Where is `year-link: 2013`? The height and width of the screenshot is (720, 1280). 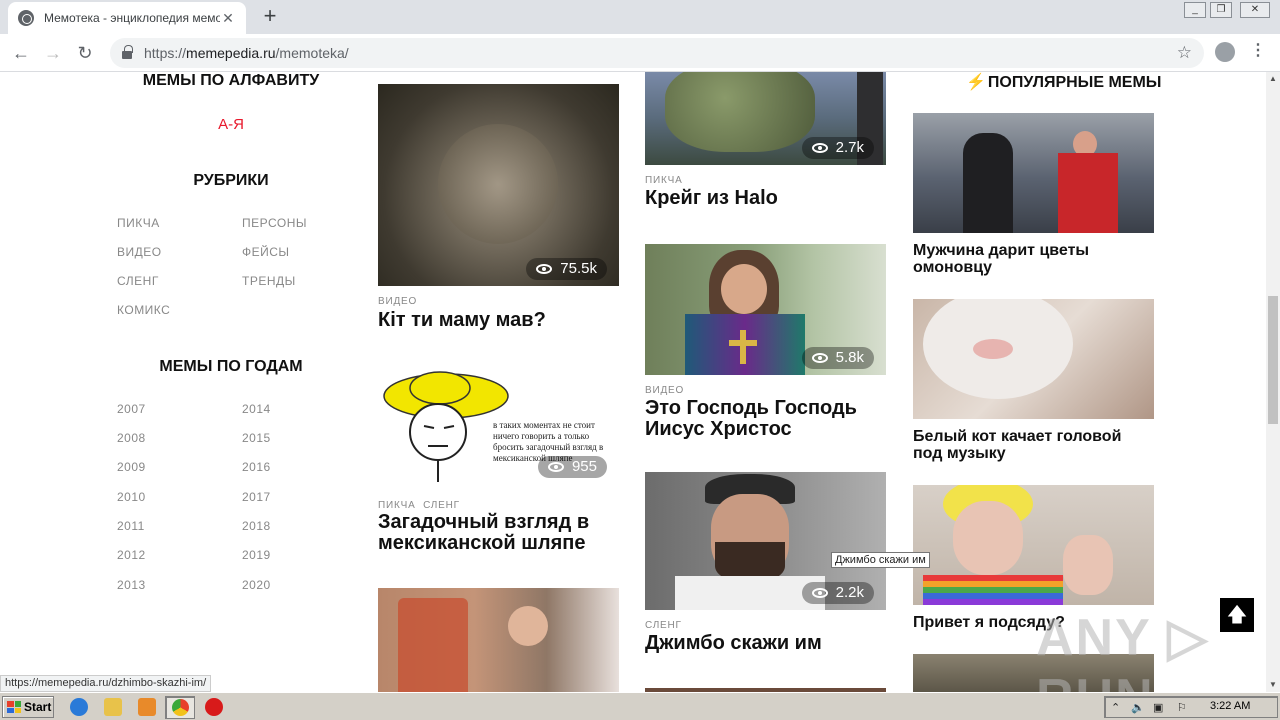
year-link: 2013 is located at coordinates (131, 585).